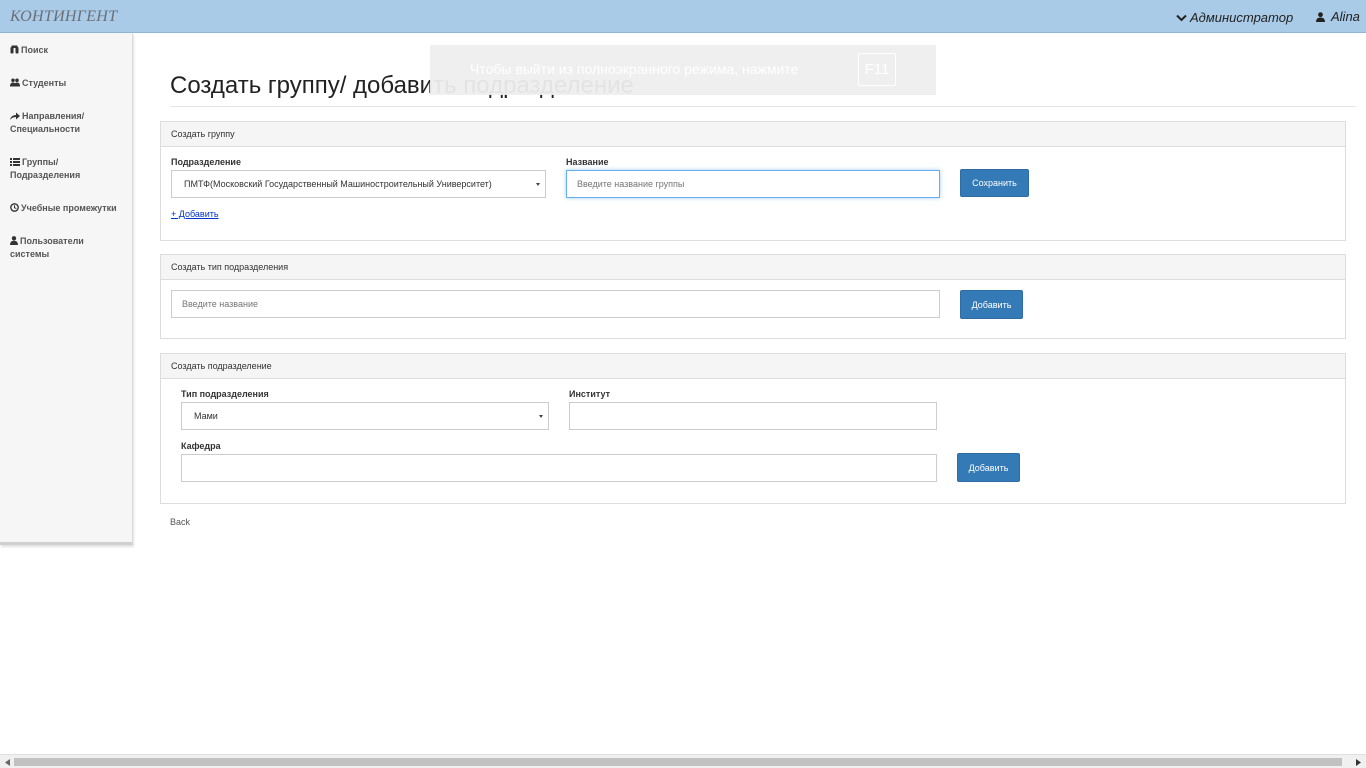 This screenshot has height=768, width=1366. Describe the element at coordinates (753, 267) in the screenshot. I see `panel-heading: Создать тип подразделения` at that location.